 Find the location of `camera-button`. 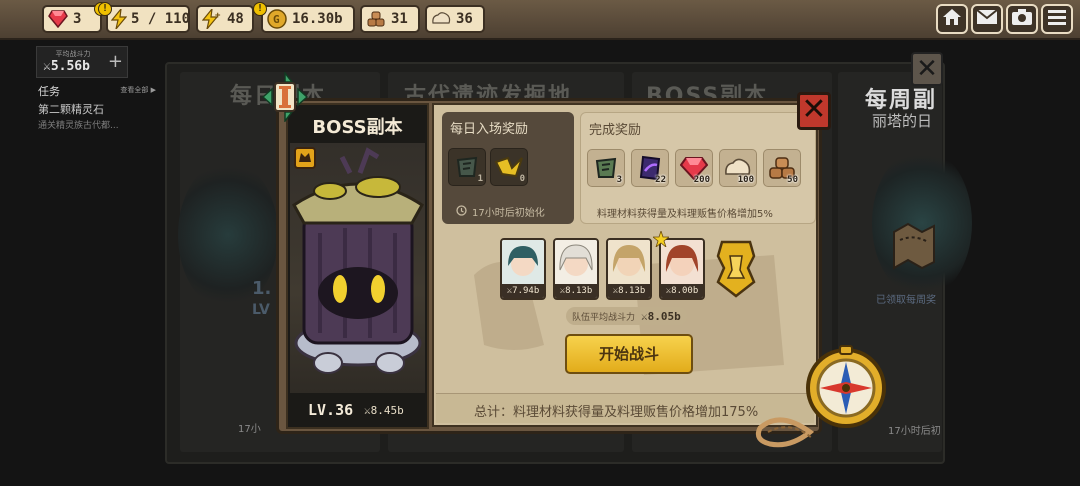

camera-button is located at coordinates (1022, 19).